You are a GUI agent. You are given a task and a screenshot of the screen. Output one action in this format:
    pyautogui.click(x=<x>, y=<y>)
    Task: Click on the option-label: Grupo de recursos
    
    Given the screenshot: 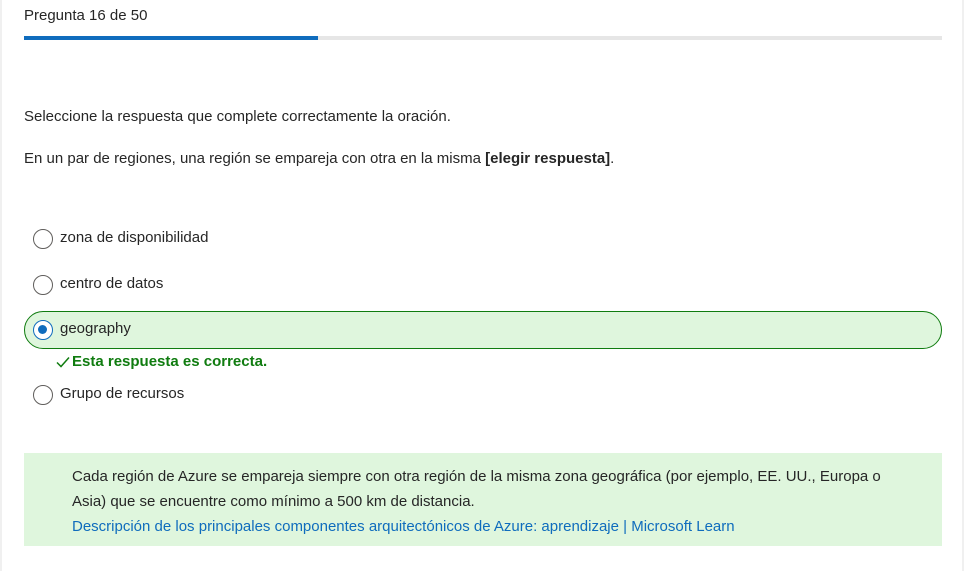 What is the action you would take?
    pyautogui.click(x=122, y=393)
    